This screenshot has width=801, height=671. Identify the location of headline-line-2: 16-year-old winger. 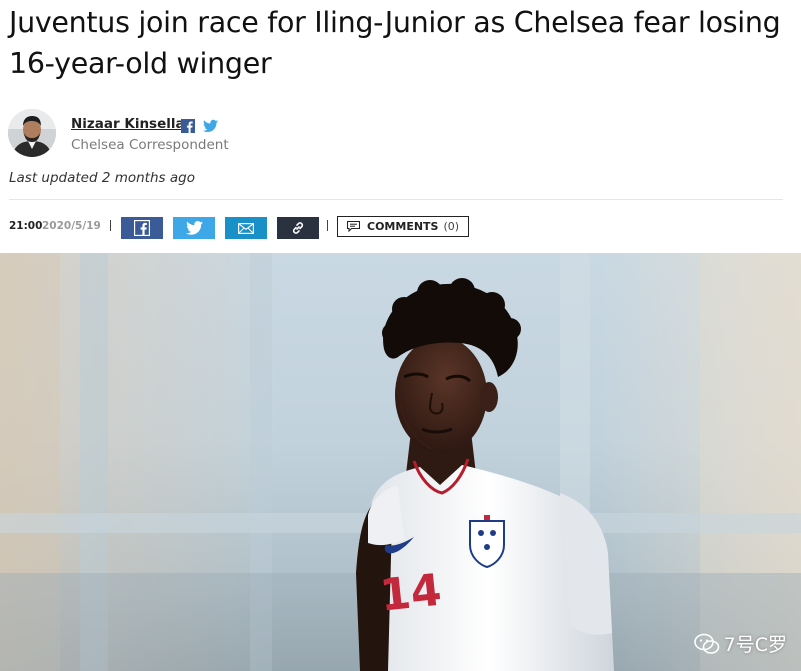
(140, 63).